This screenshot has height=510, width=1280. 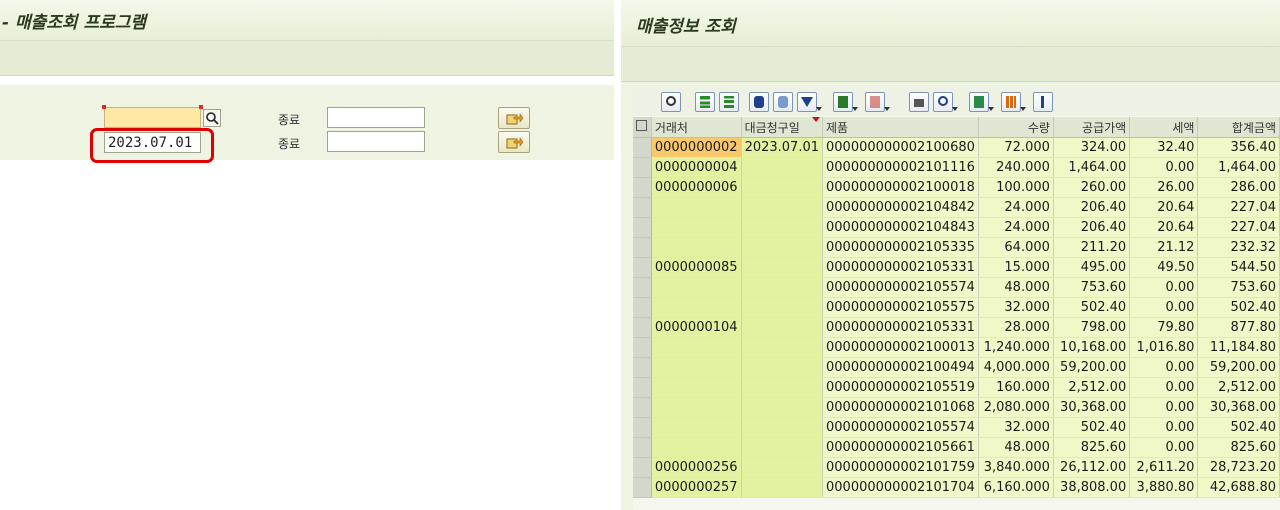 I want to click on table-cell: 0000000006, so click(x=696, y=187).